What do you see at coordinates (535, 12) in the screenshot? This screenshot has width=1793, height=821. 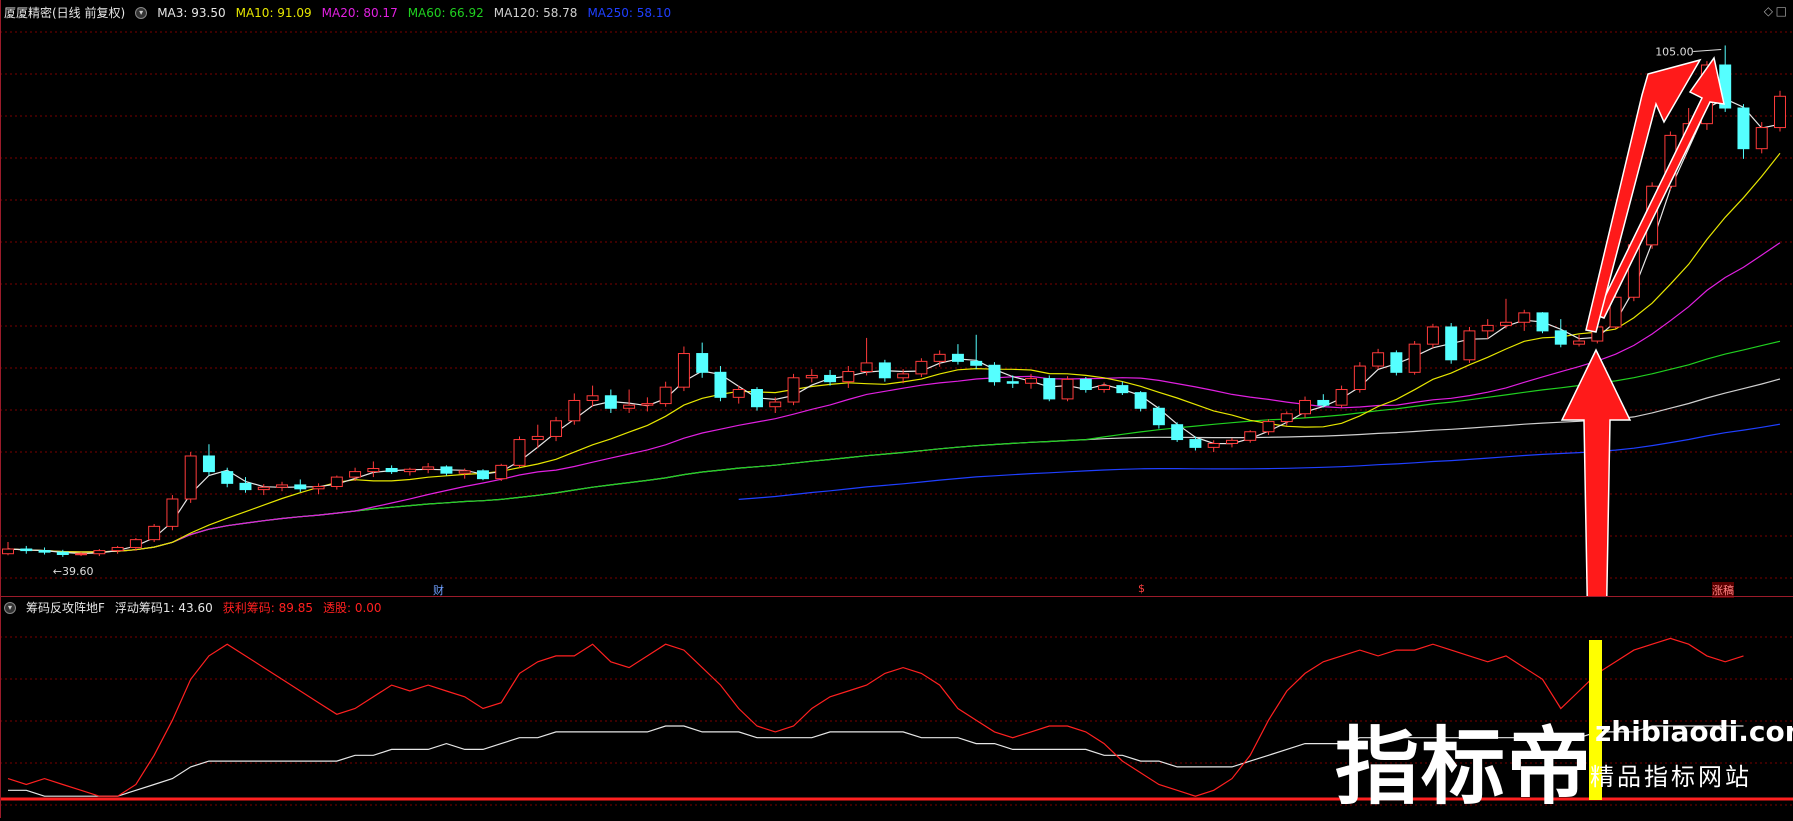 I see `ma120-label: MA120: 58.78` at bounding box center [535, 12].